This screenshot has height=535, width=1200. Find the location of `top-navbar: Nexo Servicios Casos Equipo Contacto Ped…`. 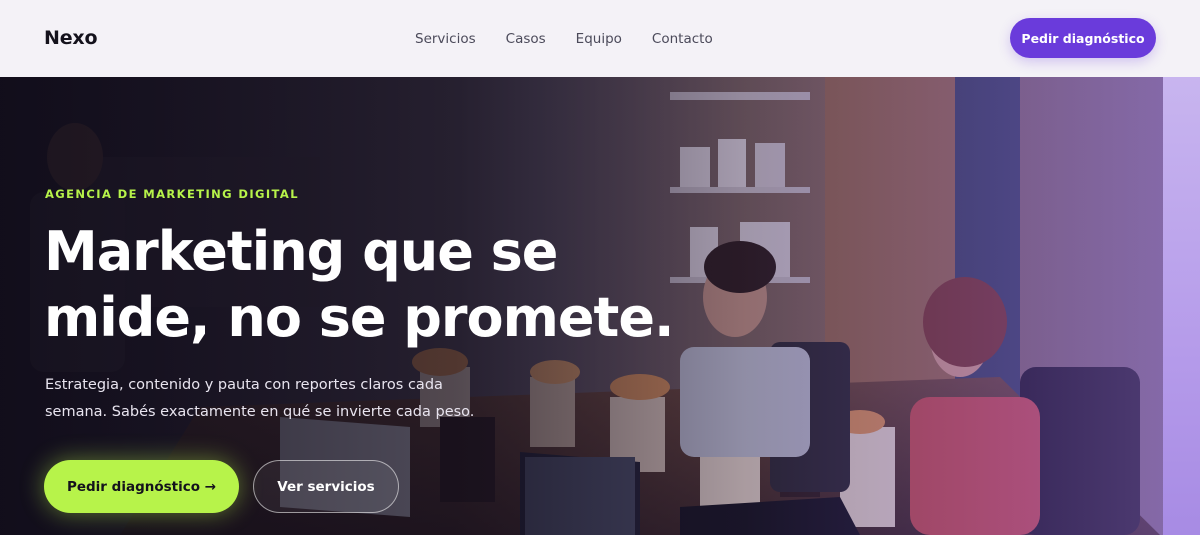

top-navbar: Nexo Servicios Casos Equipo Contacto Ped… is located at coordinates (600, 38).